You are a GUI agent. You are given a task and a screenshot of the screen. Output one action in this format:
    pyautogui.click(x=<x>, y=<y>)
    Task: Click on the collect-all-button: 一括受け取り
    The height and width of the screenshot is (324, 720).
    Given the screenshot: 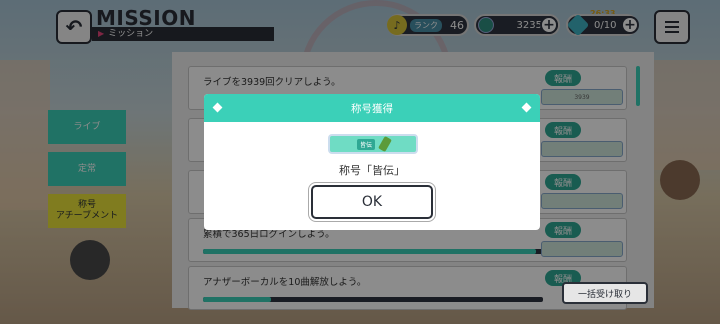 What is the action you would take?
    pyautogui.click(x=605, y=293)
    